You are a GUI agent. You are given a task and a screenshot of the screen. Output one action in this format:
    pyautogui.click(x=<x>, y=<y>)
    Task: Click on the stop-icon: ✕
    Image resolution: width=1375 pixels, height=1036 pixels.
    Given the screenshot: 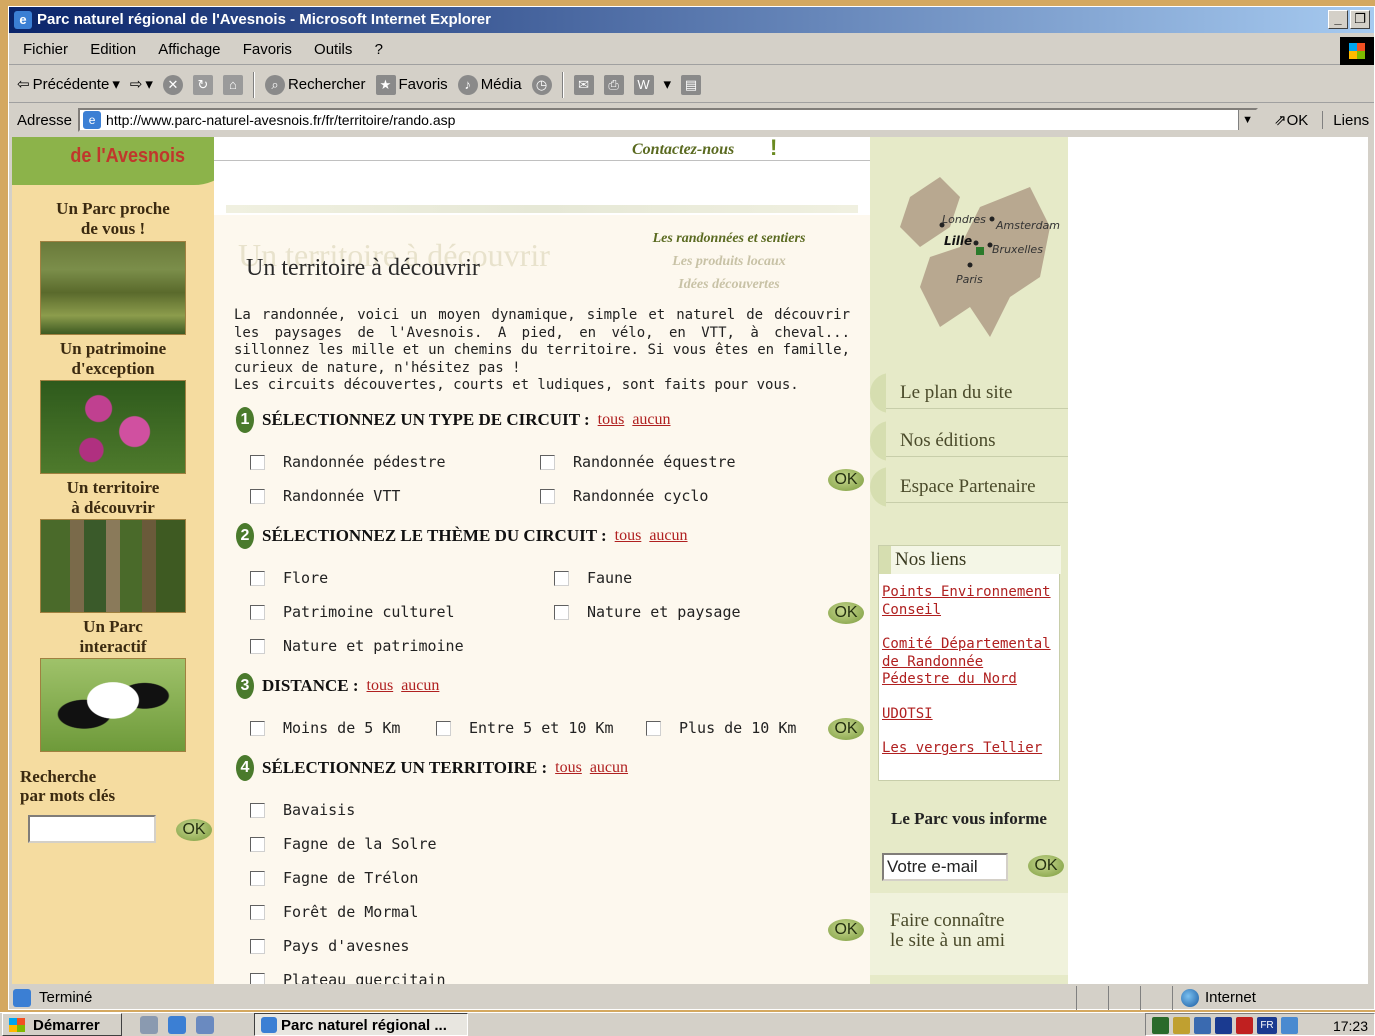 What is the action you would take?
    pyautogui.click(x=172, y=84)
    